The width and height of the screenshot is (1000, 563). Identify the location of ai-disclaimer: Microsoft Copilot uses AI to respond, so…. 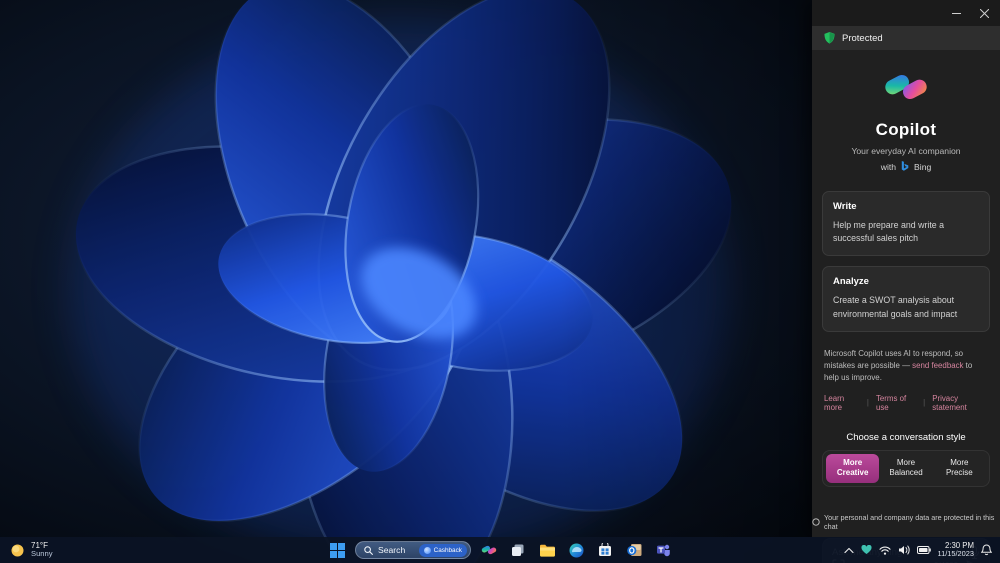
(906, 366).